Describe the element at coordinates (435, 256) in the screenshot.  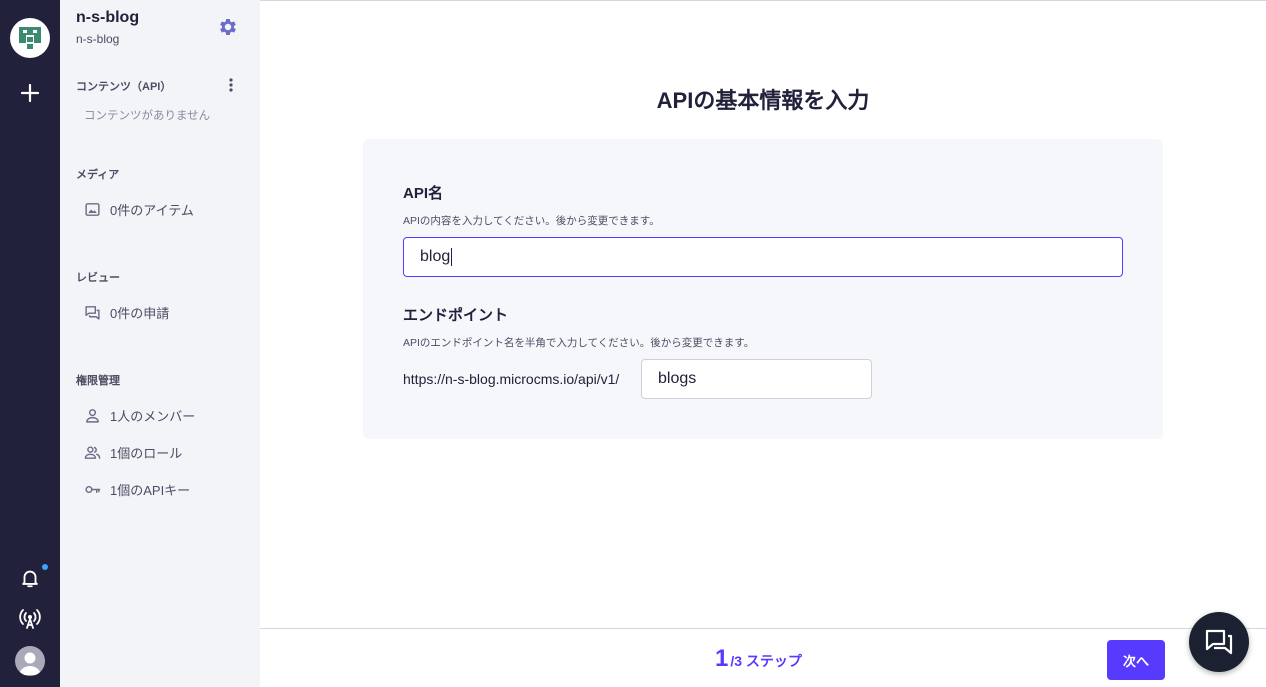
I see `api-name-value: blog` at that location.